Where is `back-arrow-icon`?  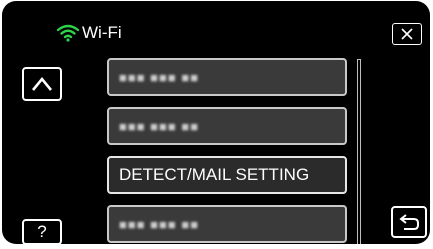 back-arrow-icon is located at coordinates (409, 222).